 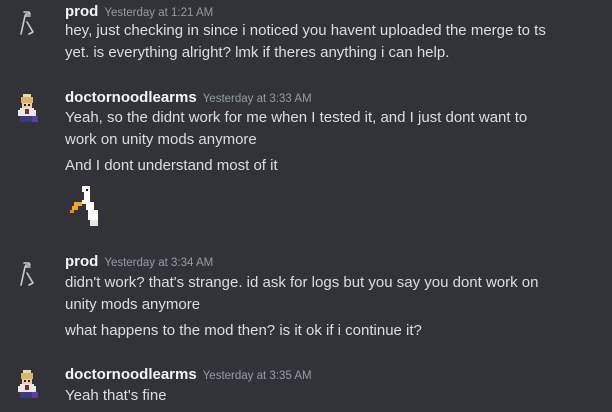 I want to click on username-prod: prod Yesterday at 1:21 AM, so click(x=139, y=12).